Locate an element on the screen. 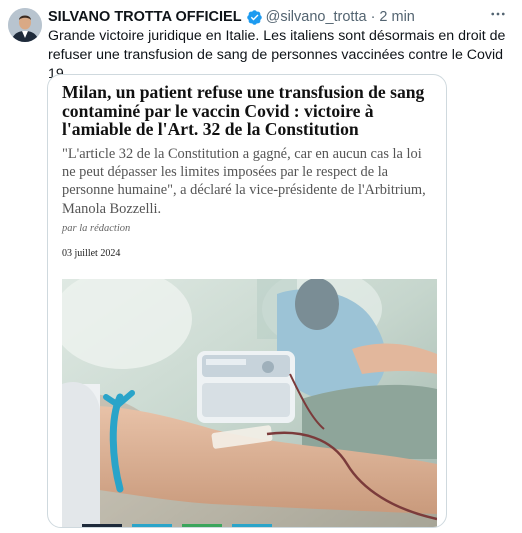 The width and height of the screenshot is (522, 533). author-handle: @silvano_trotta is located at coordinates (316, 17).